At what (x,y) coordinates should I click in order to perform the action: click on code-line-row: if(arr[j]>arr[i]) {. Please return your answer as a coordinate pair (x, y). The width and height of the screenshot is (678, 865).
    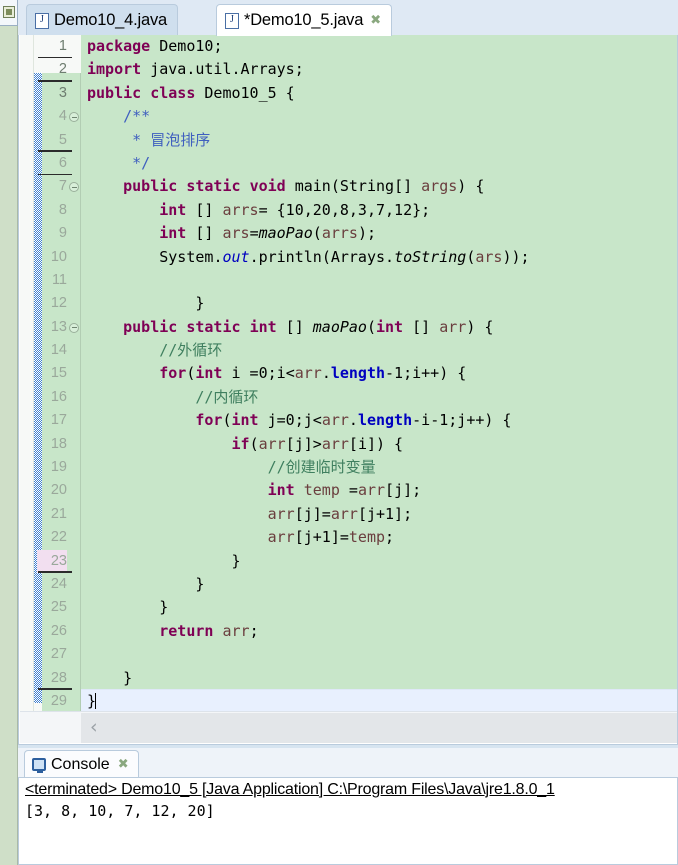
    Looking at the image, I should click on (379, 444).